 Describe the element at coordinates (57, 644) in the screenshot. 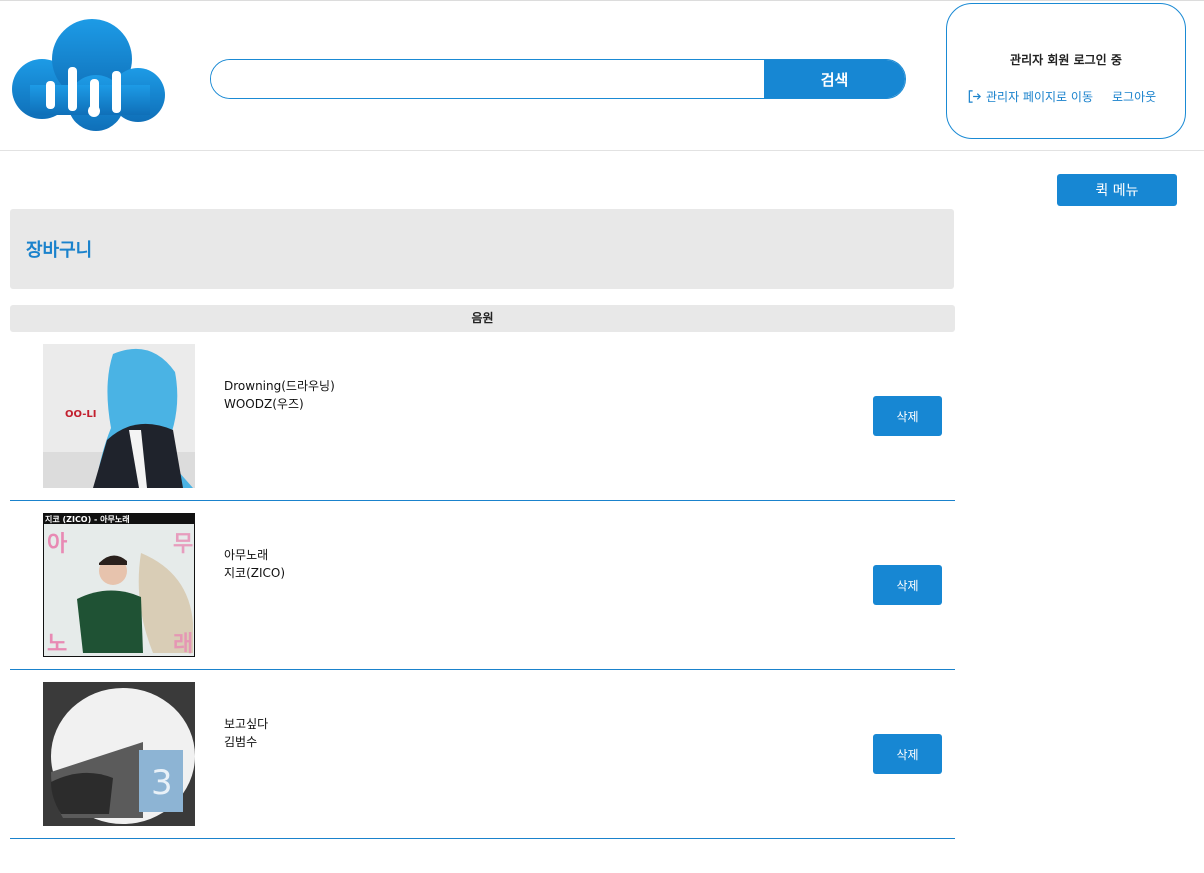

I see `cover-glyph: 노` at that location.